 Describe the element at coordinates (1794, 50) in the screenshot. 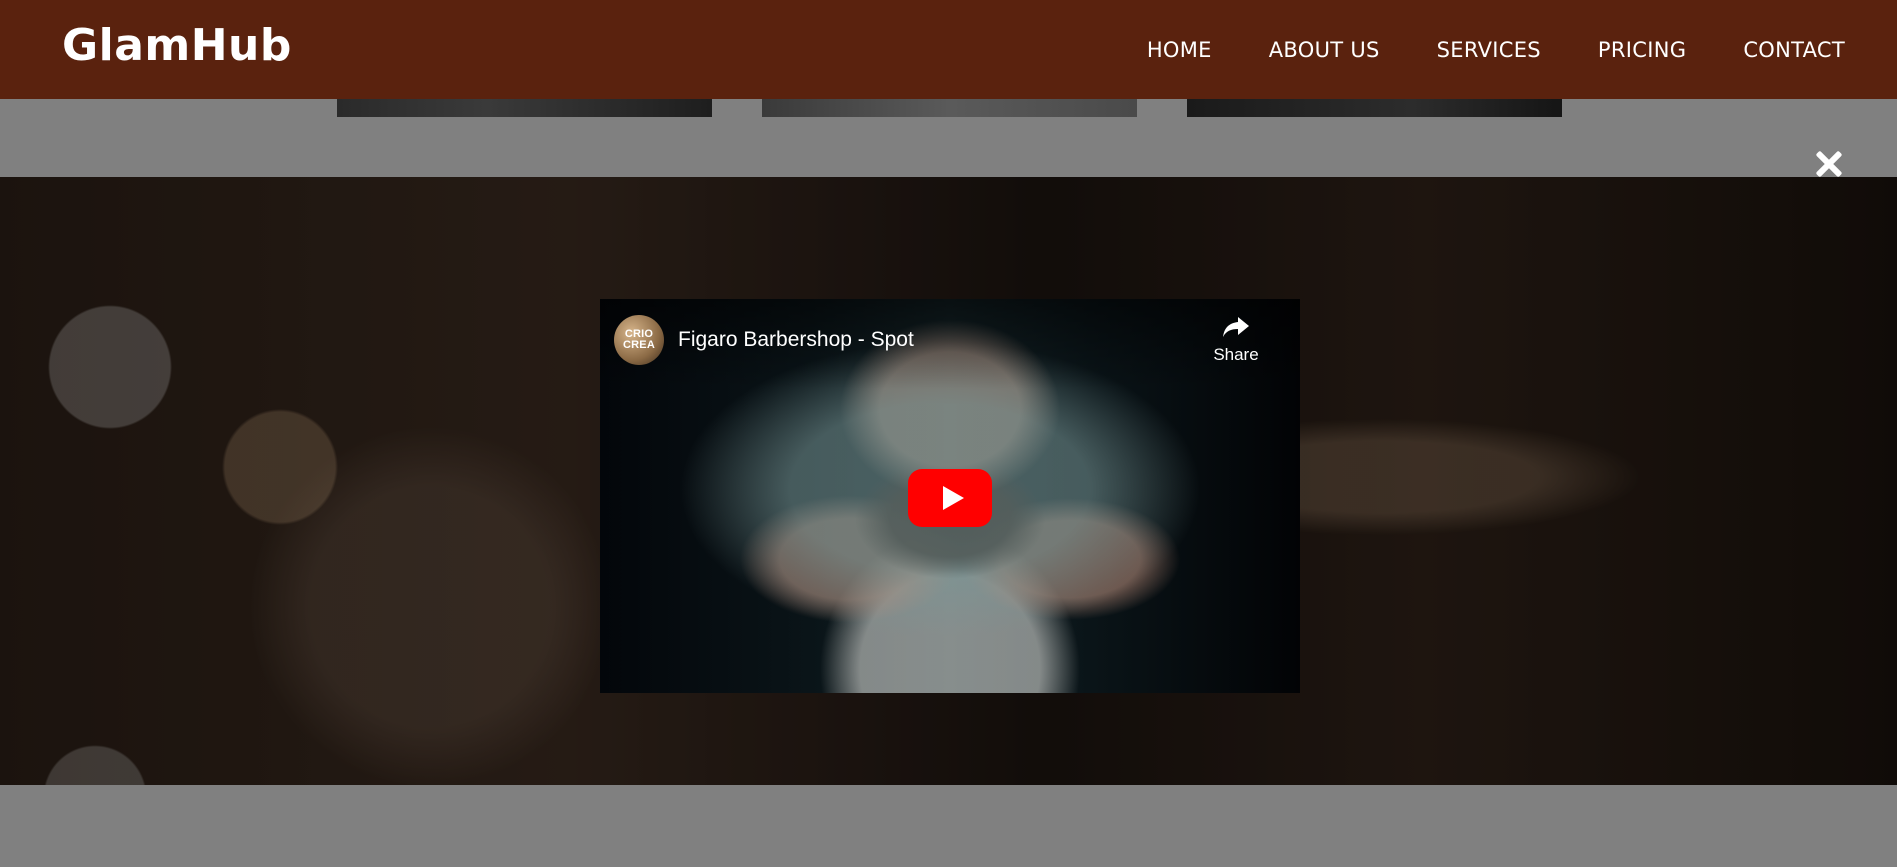

I see `nav-contact: CONTACT` at that location.